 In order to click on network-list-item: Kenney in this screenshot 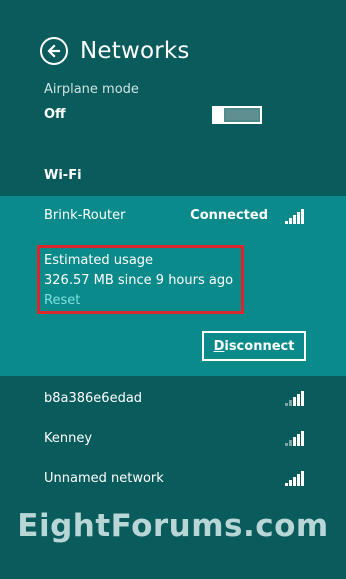, I will do `click(173, 439)`.